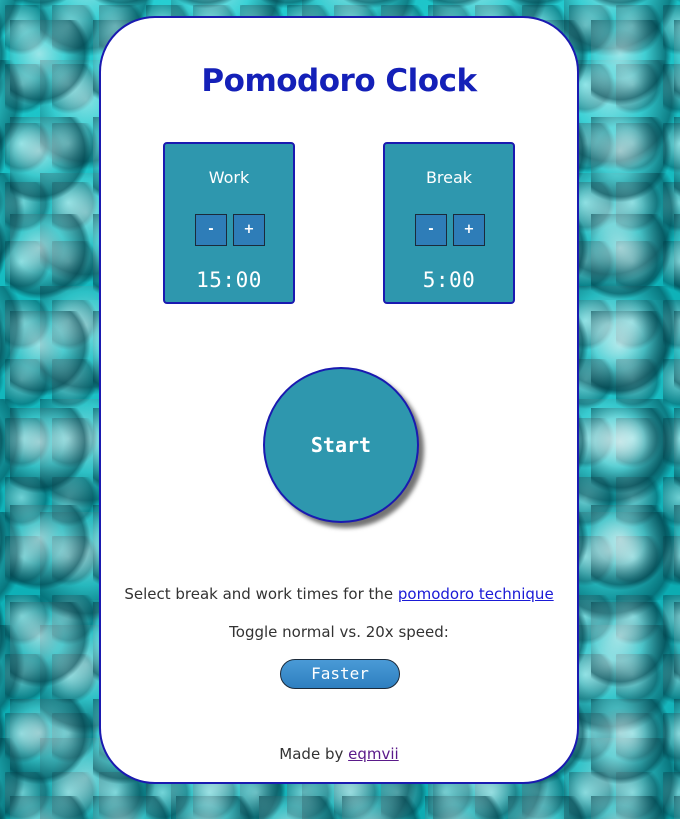 The image size is (680, 819). Describe the element at coordinates (449, 280) in the screenshot. I see `break-time: 5:00` at that location.